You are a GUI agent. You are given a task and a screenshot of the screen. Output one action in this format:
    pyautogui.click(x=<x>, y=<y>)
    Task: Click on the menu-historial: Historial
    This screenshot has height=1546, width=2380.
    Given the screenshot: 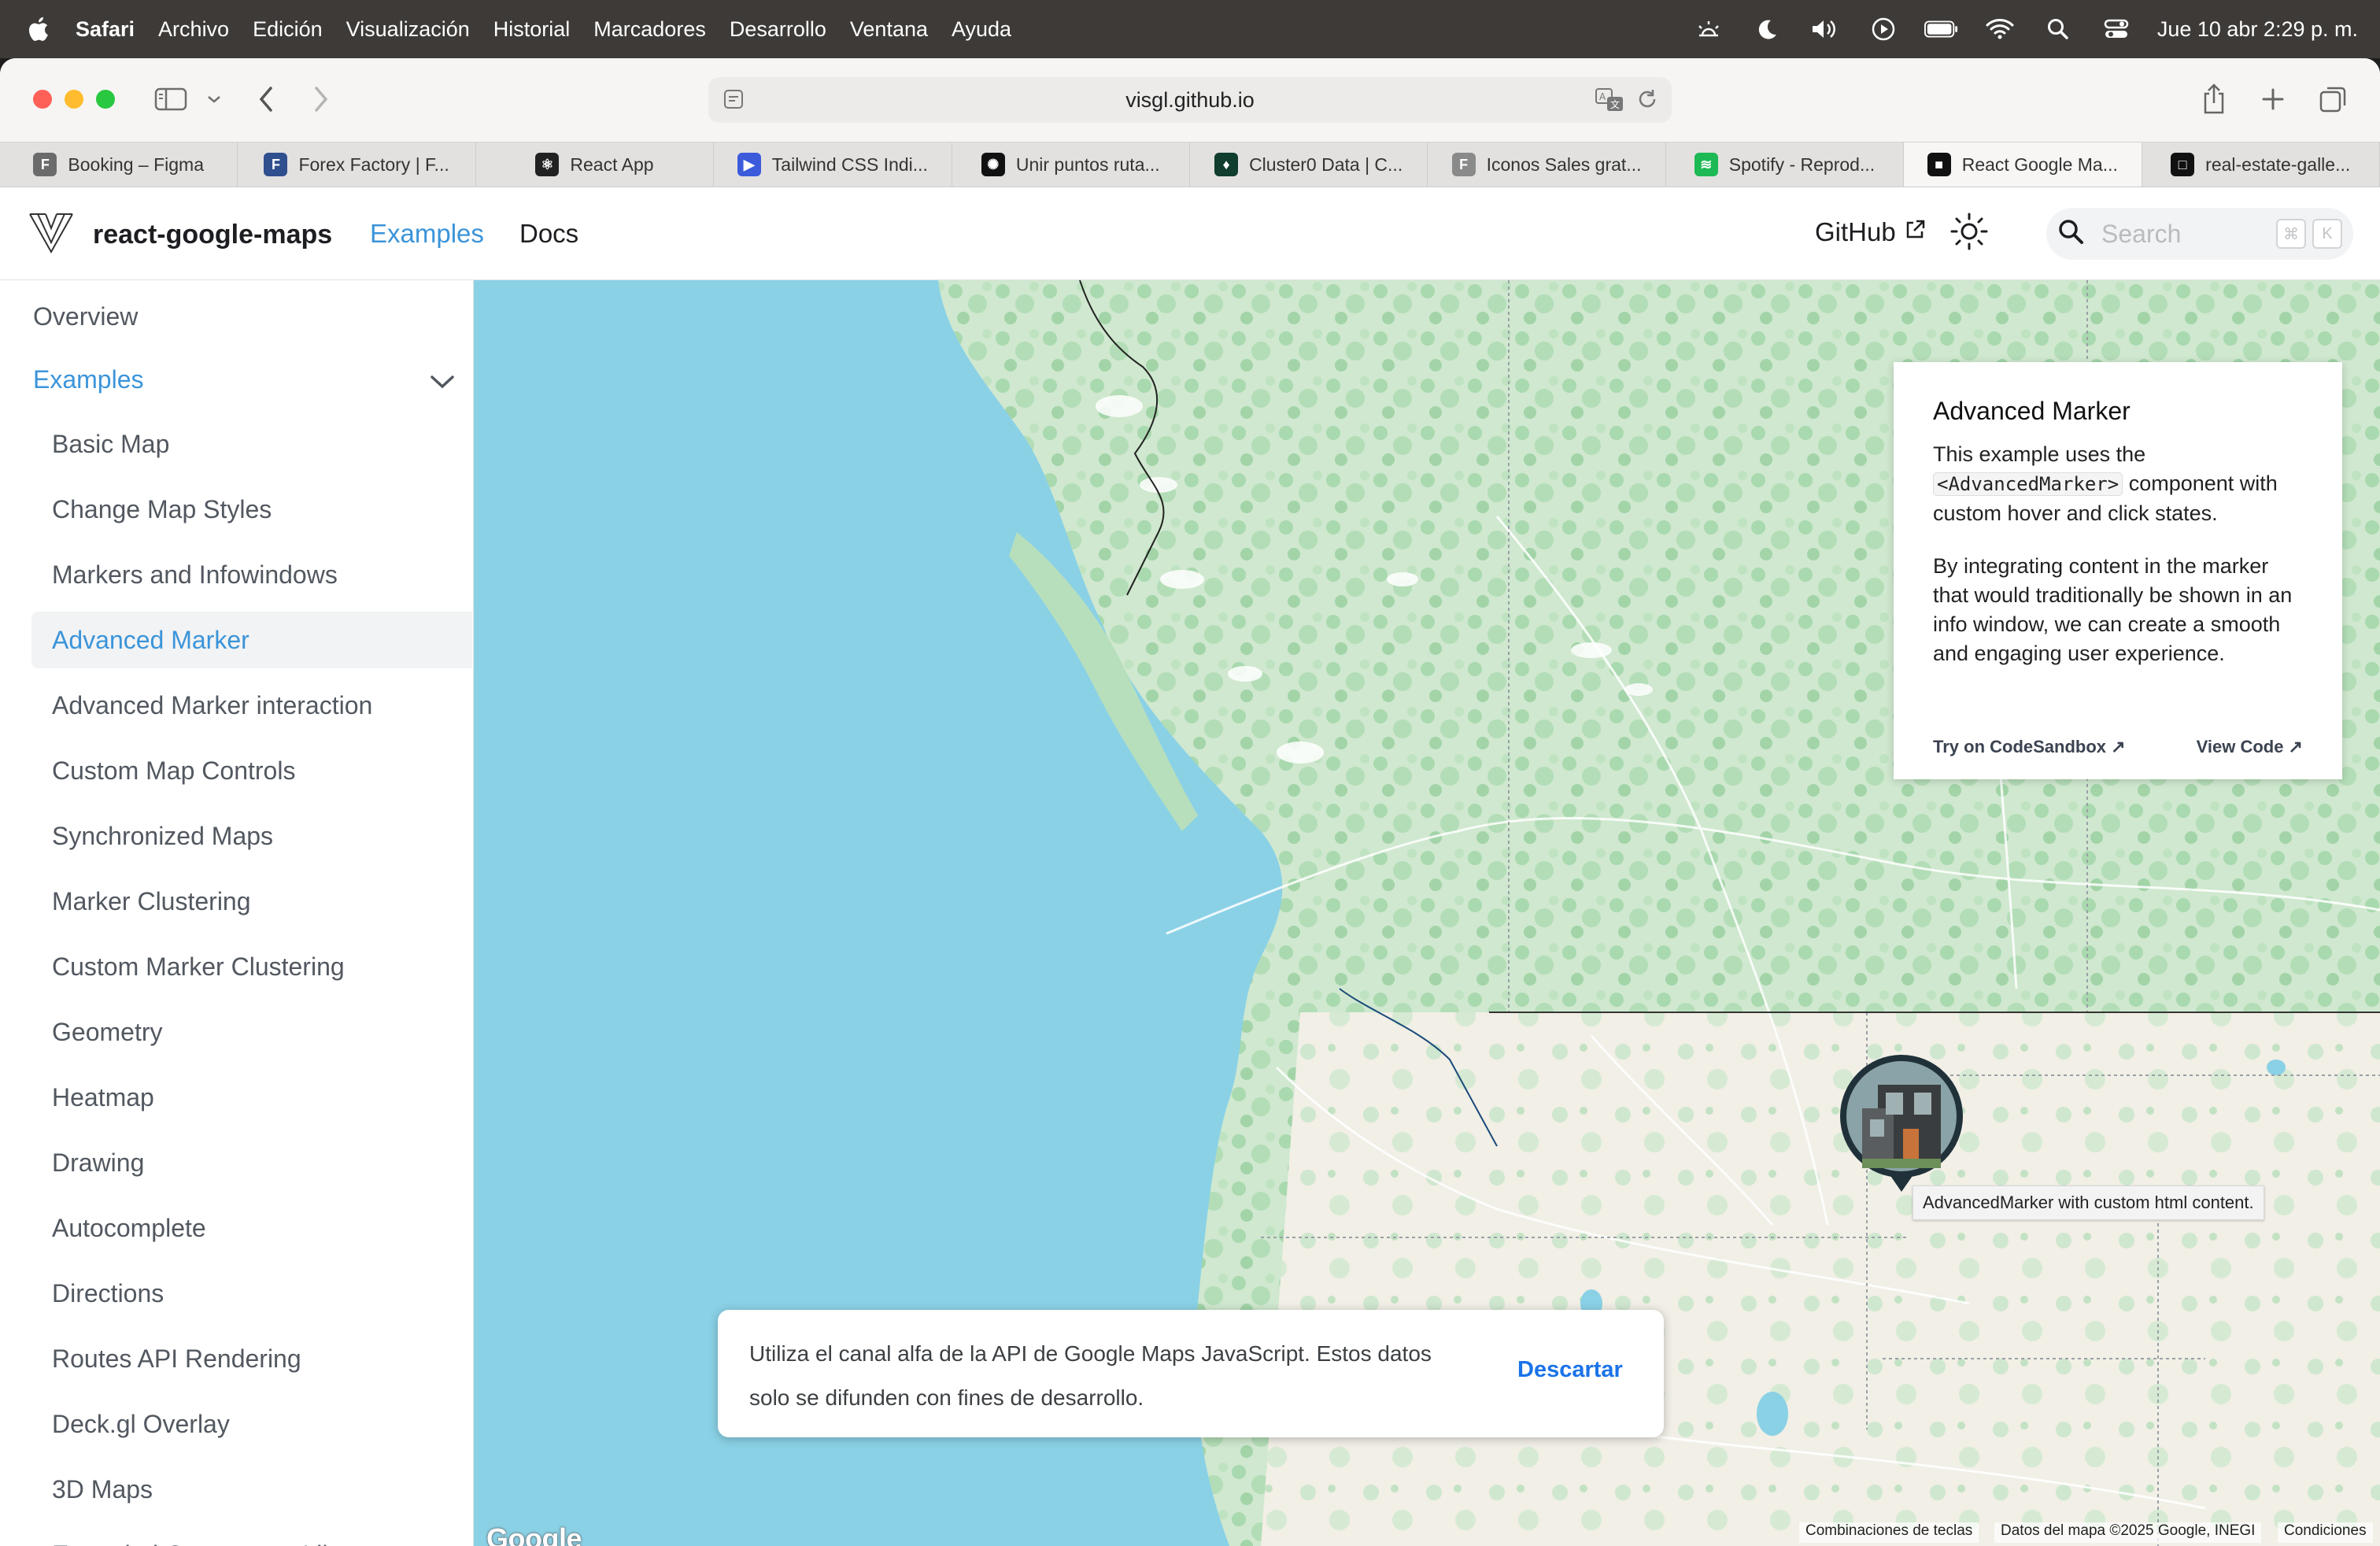 What is the action you would take?
    pyautogui.click(x=532, y=29)
    